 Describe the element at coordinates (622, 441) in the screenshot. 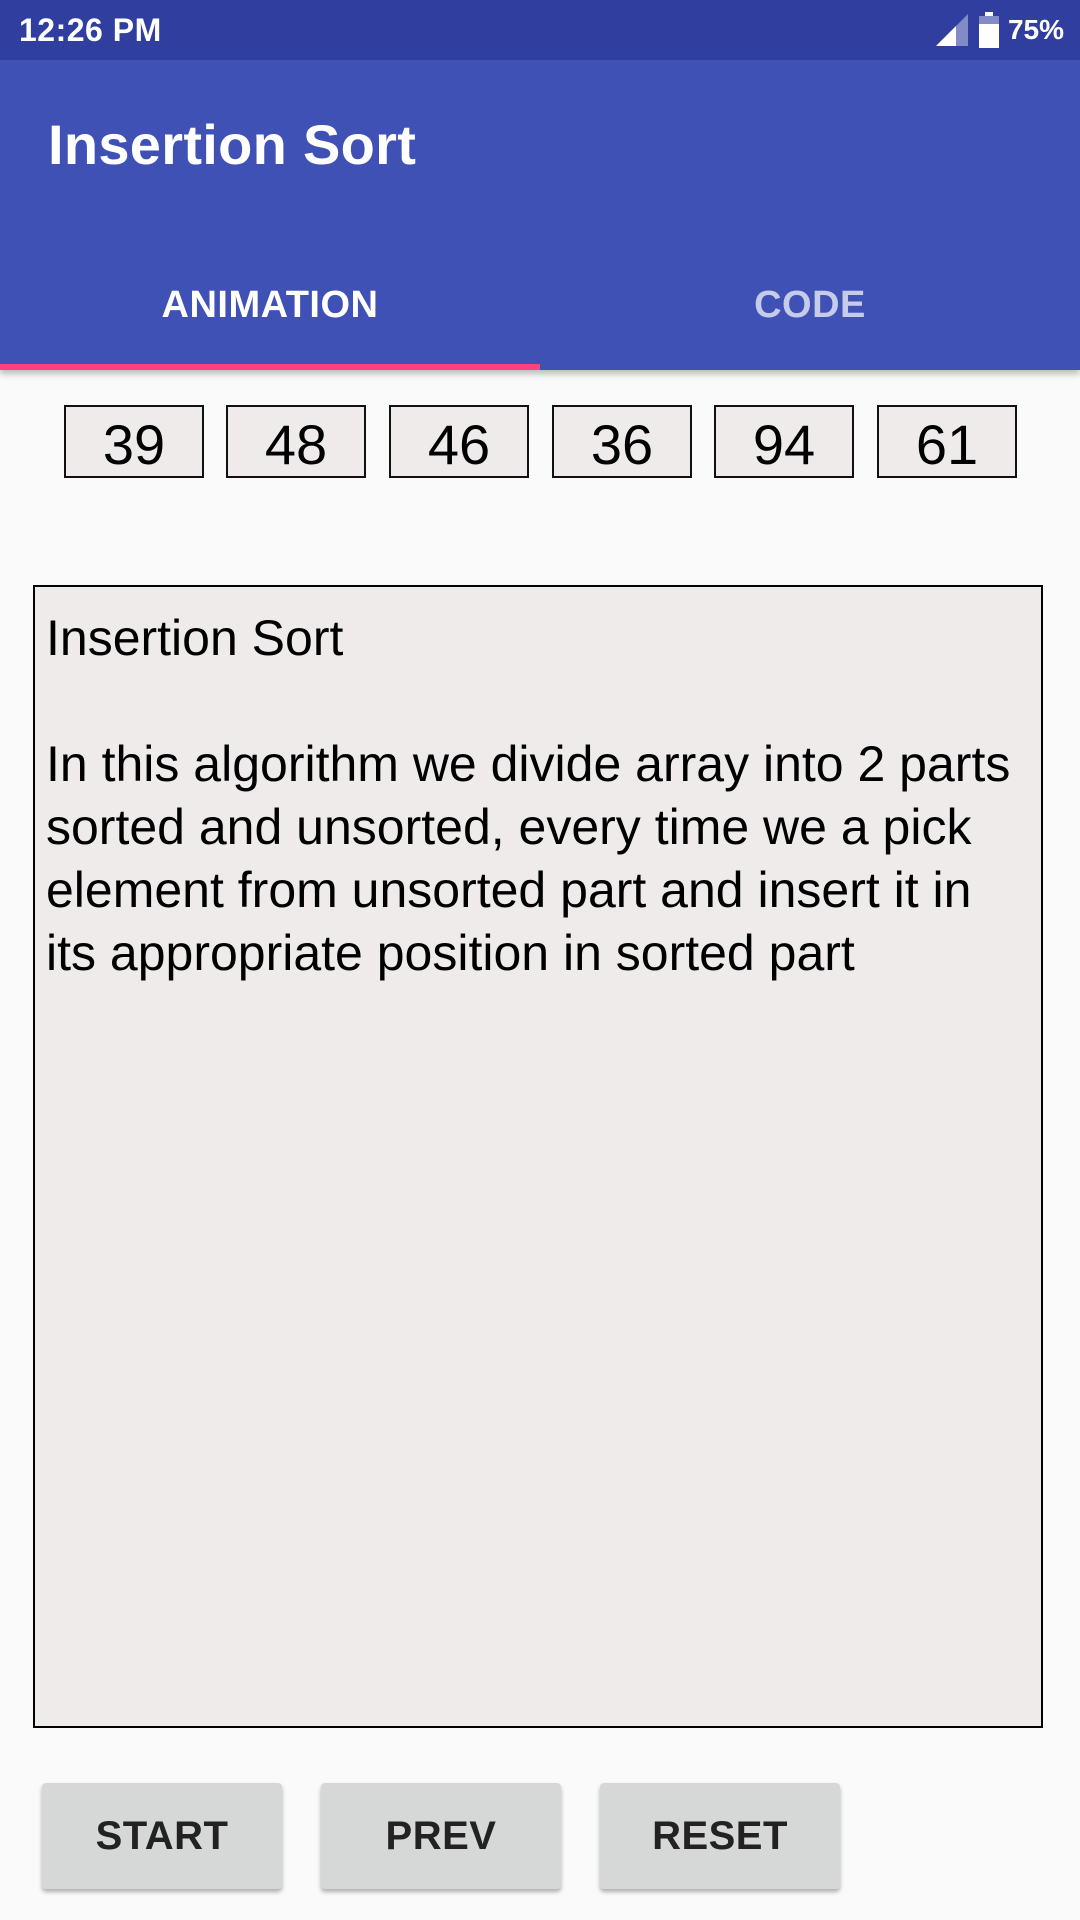

I see `array-cell: 36` at that location.